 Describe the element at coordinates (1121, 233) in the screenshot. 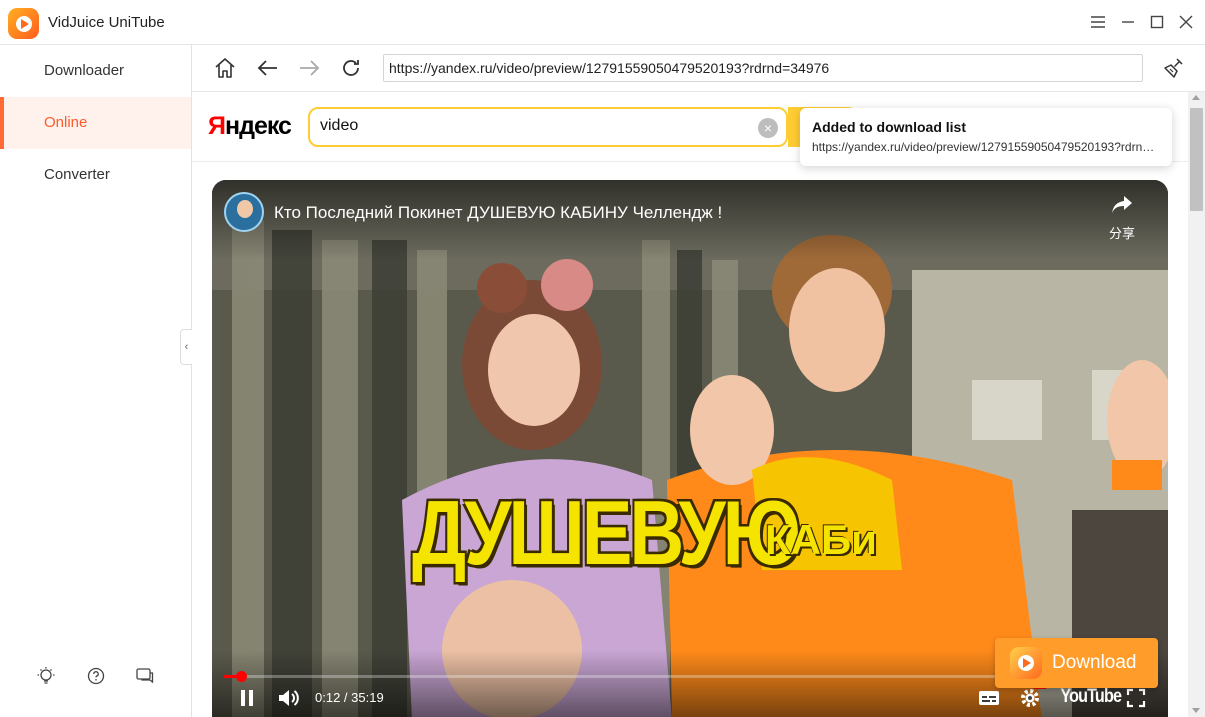

I see `share-label: 分享` at that location.